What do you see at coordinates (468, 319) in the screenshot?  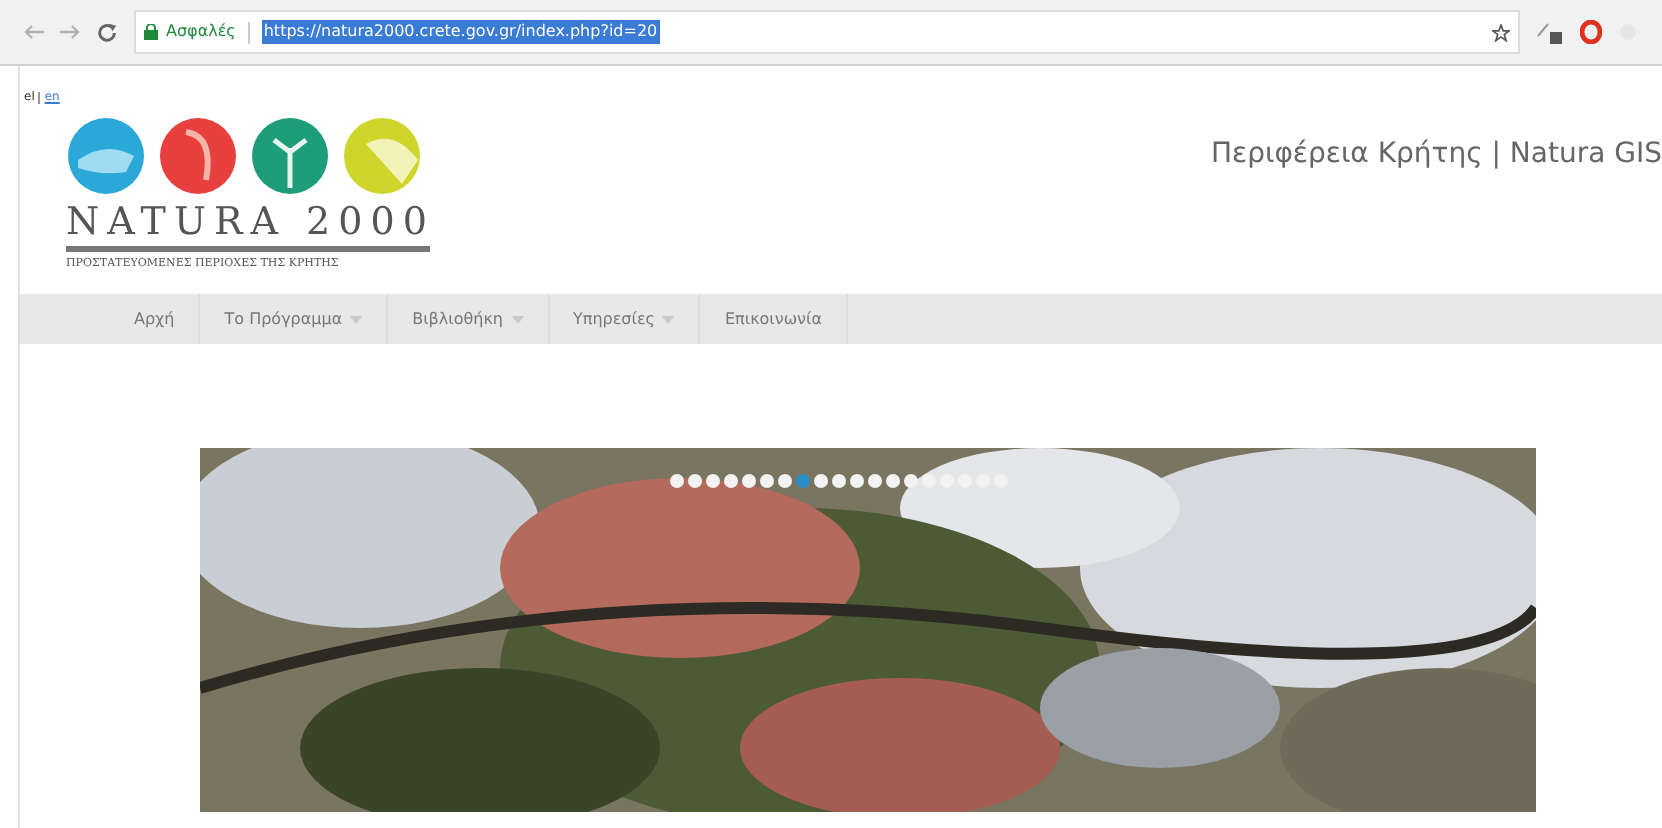 I see `nav-item: Βιβλιοθήκη` at bounding box center [468, 319].